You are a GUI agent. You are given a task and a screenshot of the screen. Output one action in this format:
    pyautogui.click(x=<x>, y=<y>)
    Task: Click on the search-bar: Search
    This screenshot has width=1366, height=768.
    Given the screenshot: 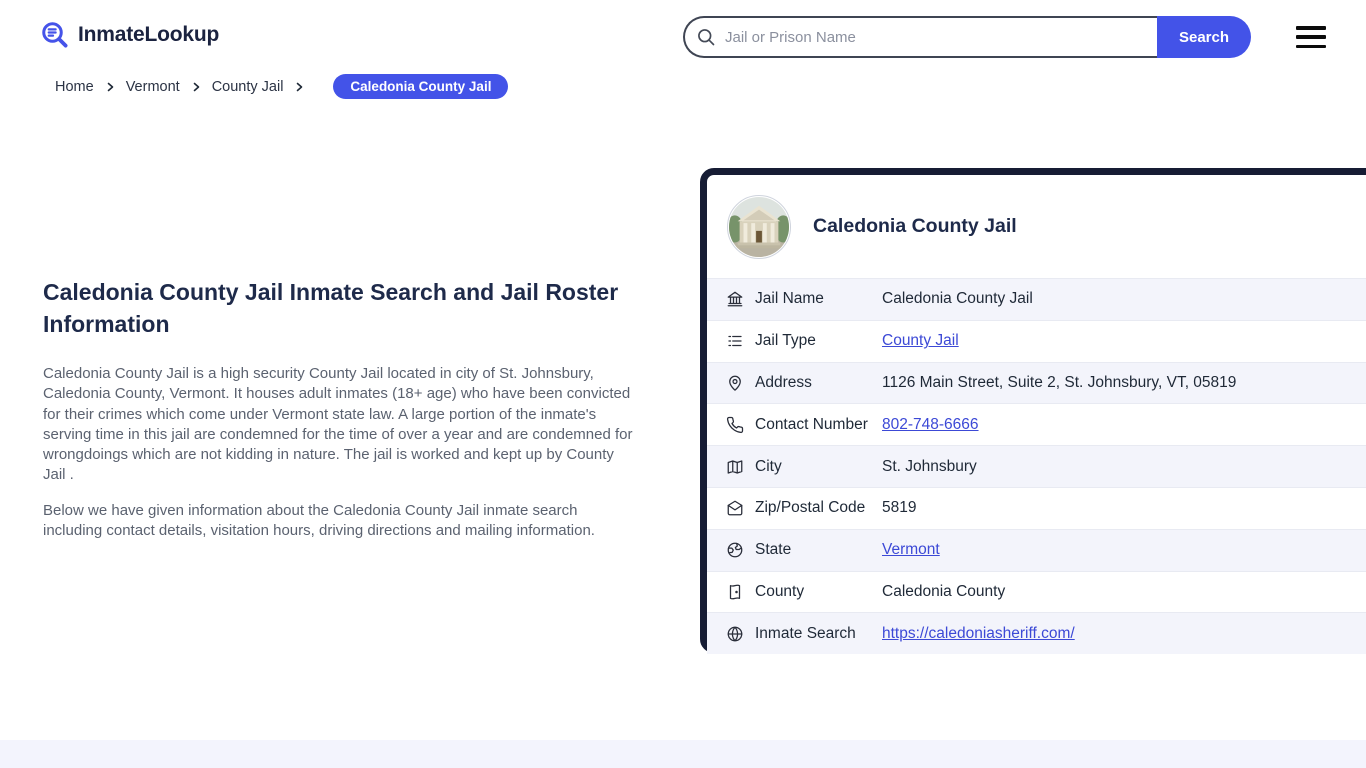 What is the action you would take?
    pyautogui.click(x=967, y=37)
    